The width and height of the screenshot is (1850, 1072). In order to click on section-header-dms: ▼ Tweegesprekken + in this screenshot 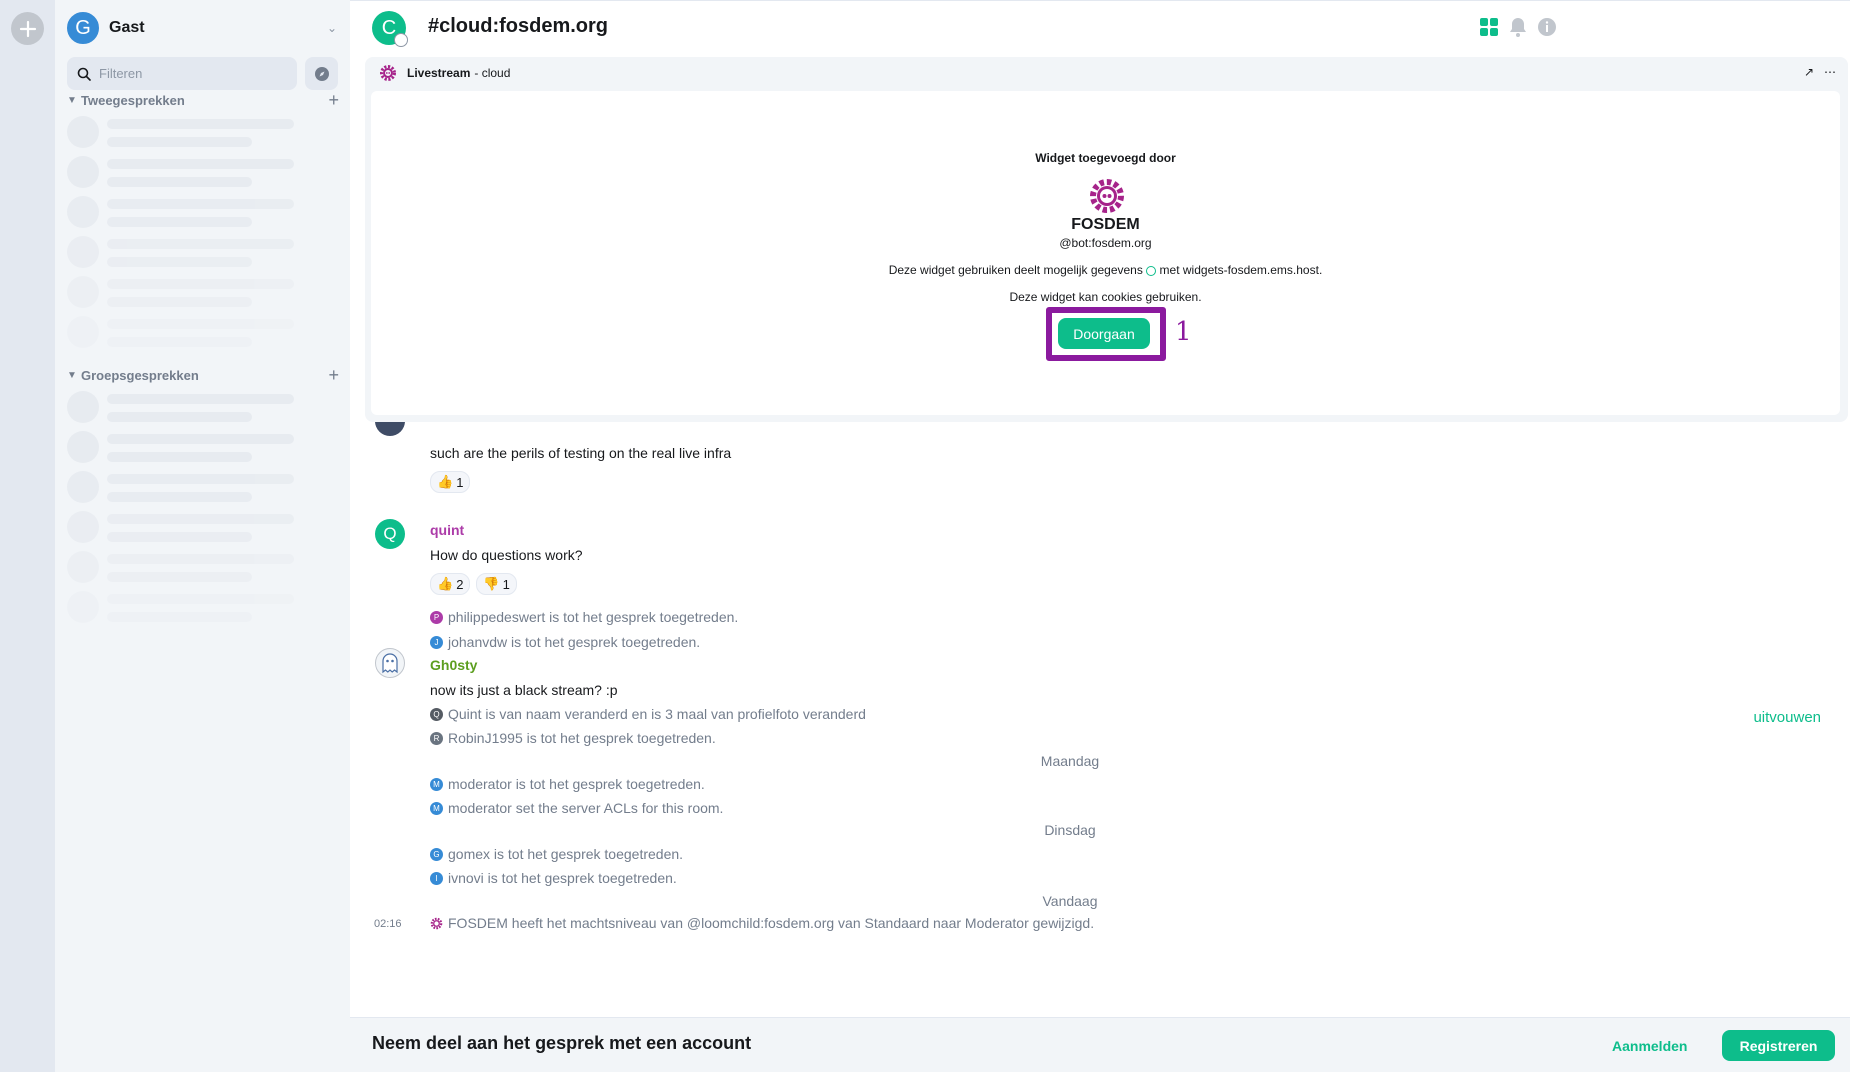, I will do `click(203, 100)`.